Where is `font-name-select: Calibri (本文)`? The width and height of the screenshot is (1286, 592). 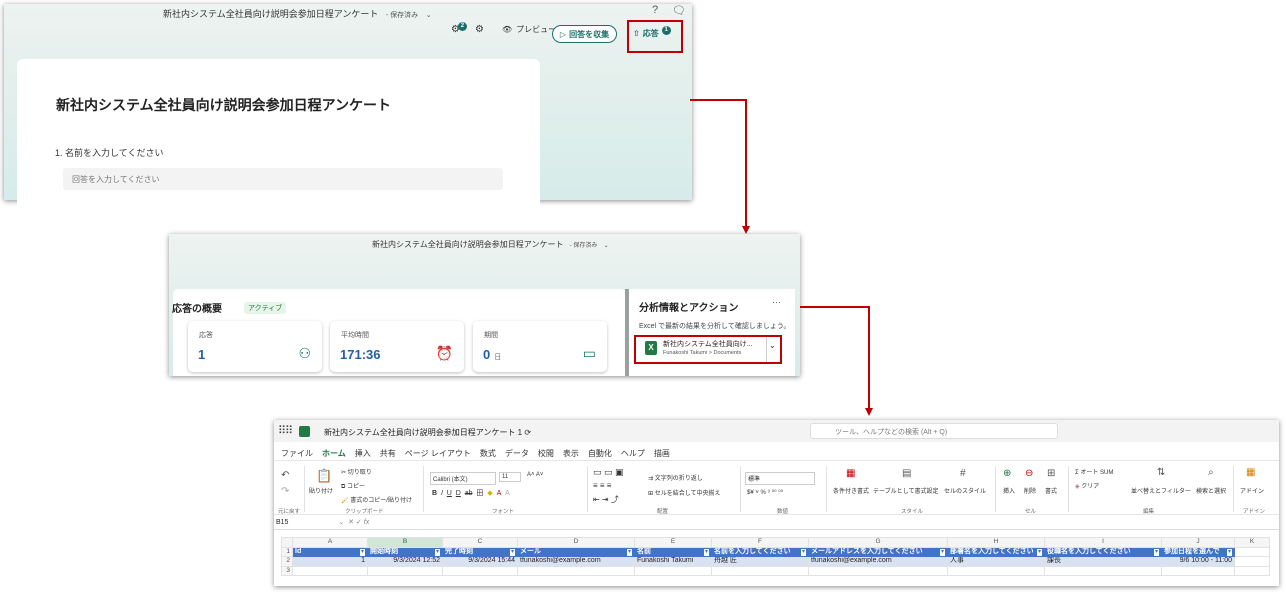 font-name-select: Calibri (本文) is located at coordinates (463, 478).